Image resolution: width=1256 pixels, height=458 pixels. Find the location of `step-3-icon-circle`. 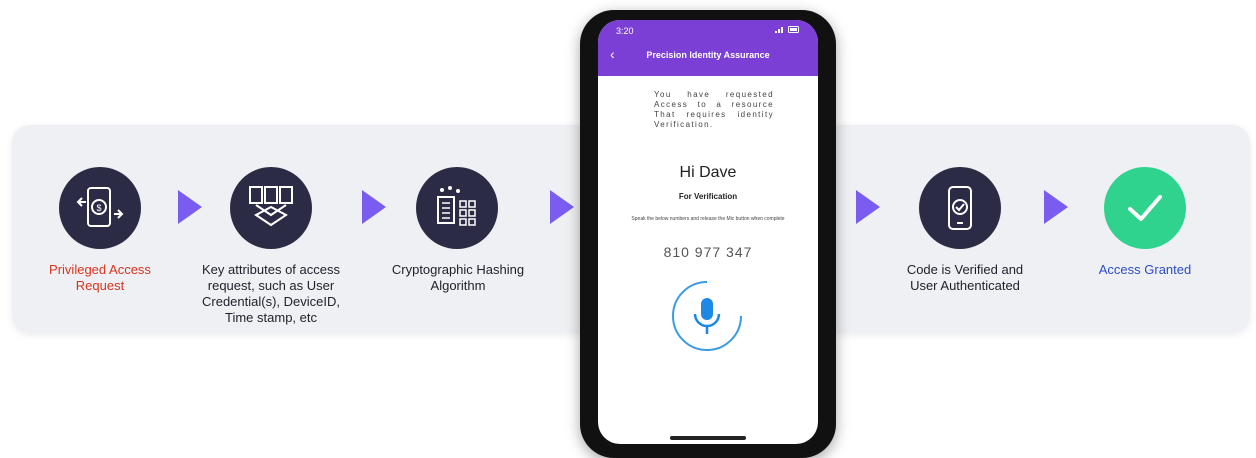

step-3-icon-circle is located at coordinates (457, 208).